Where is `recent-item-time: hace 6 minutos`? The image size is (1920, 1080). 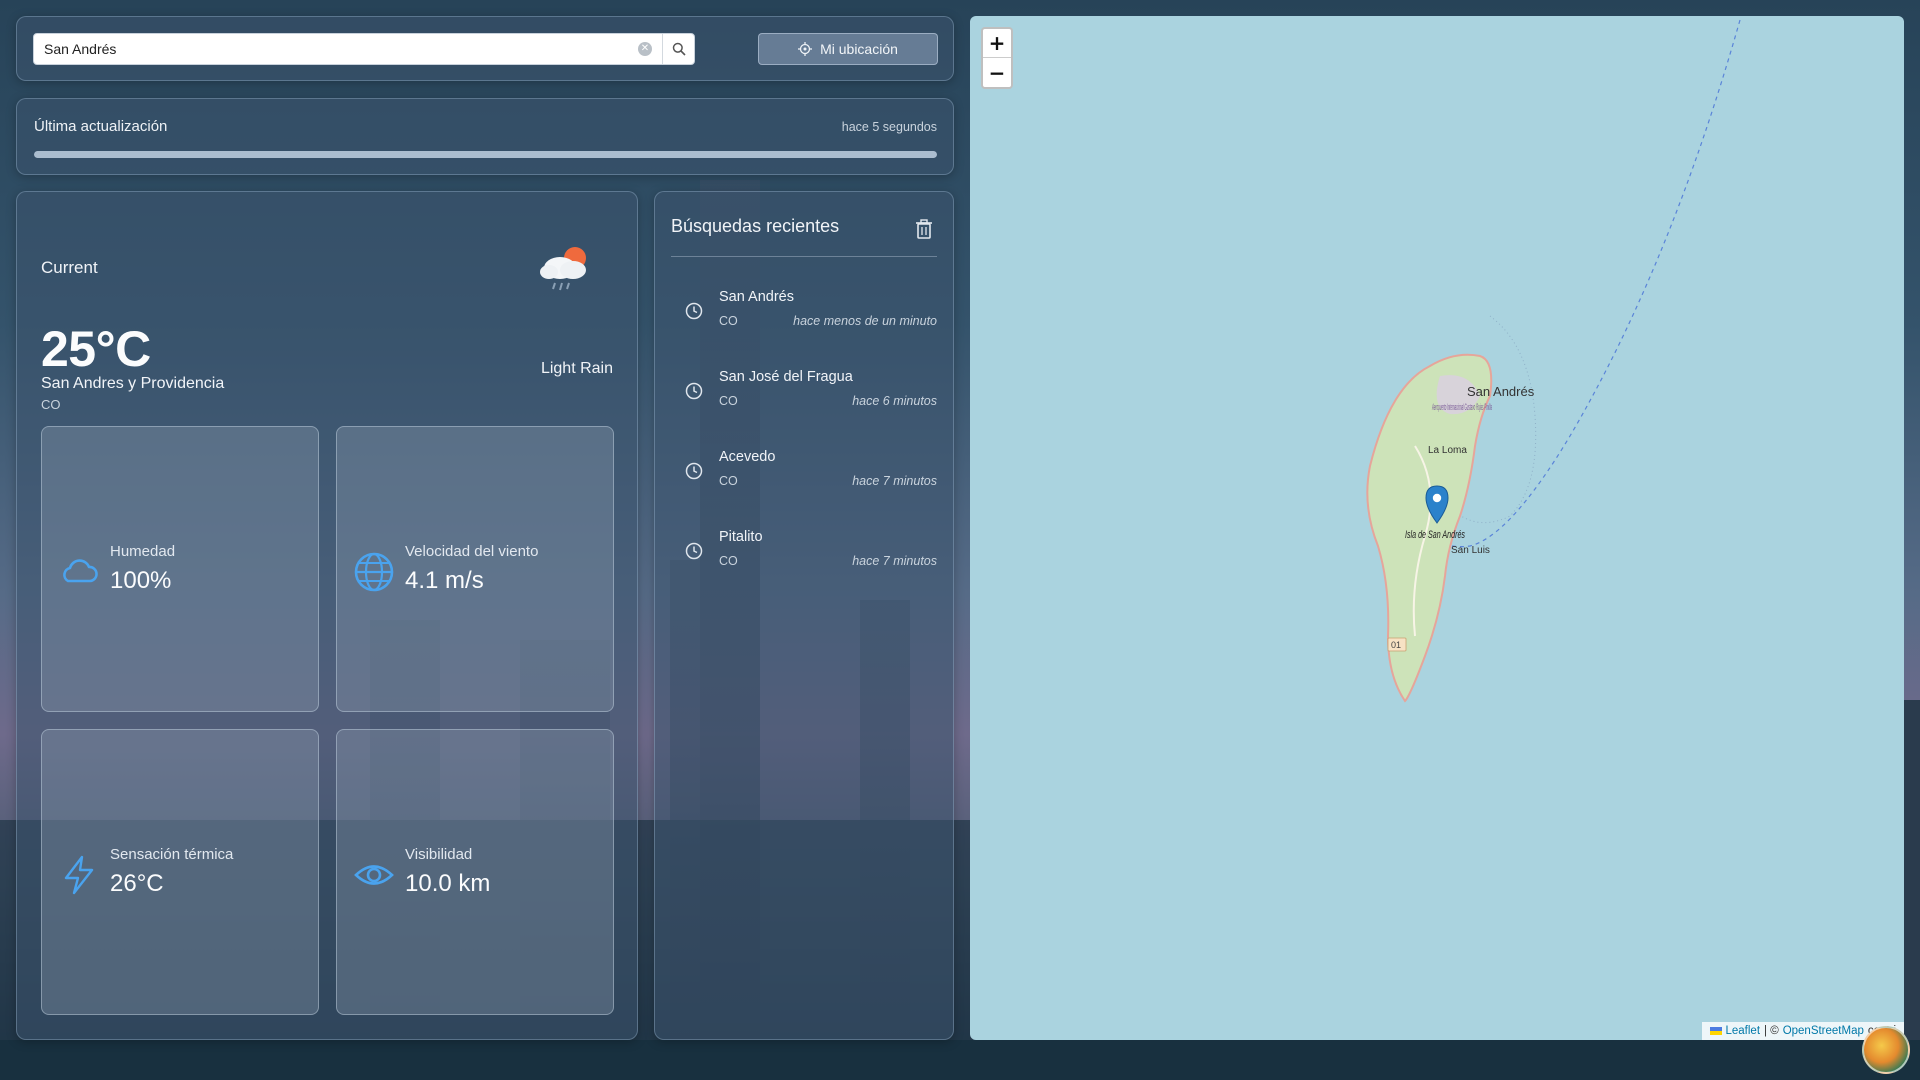 recent-item-time: hace 6 minutos is located at coordinates (894, 401).